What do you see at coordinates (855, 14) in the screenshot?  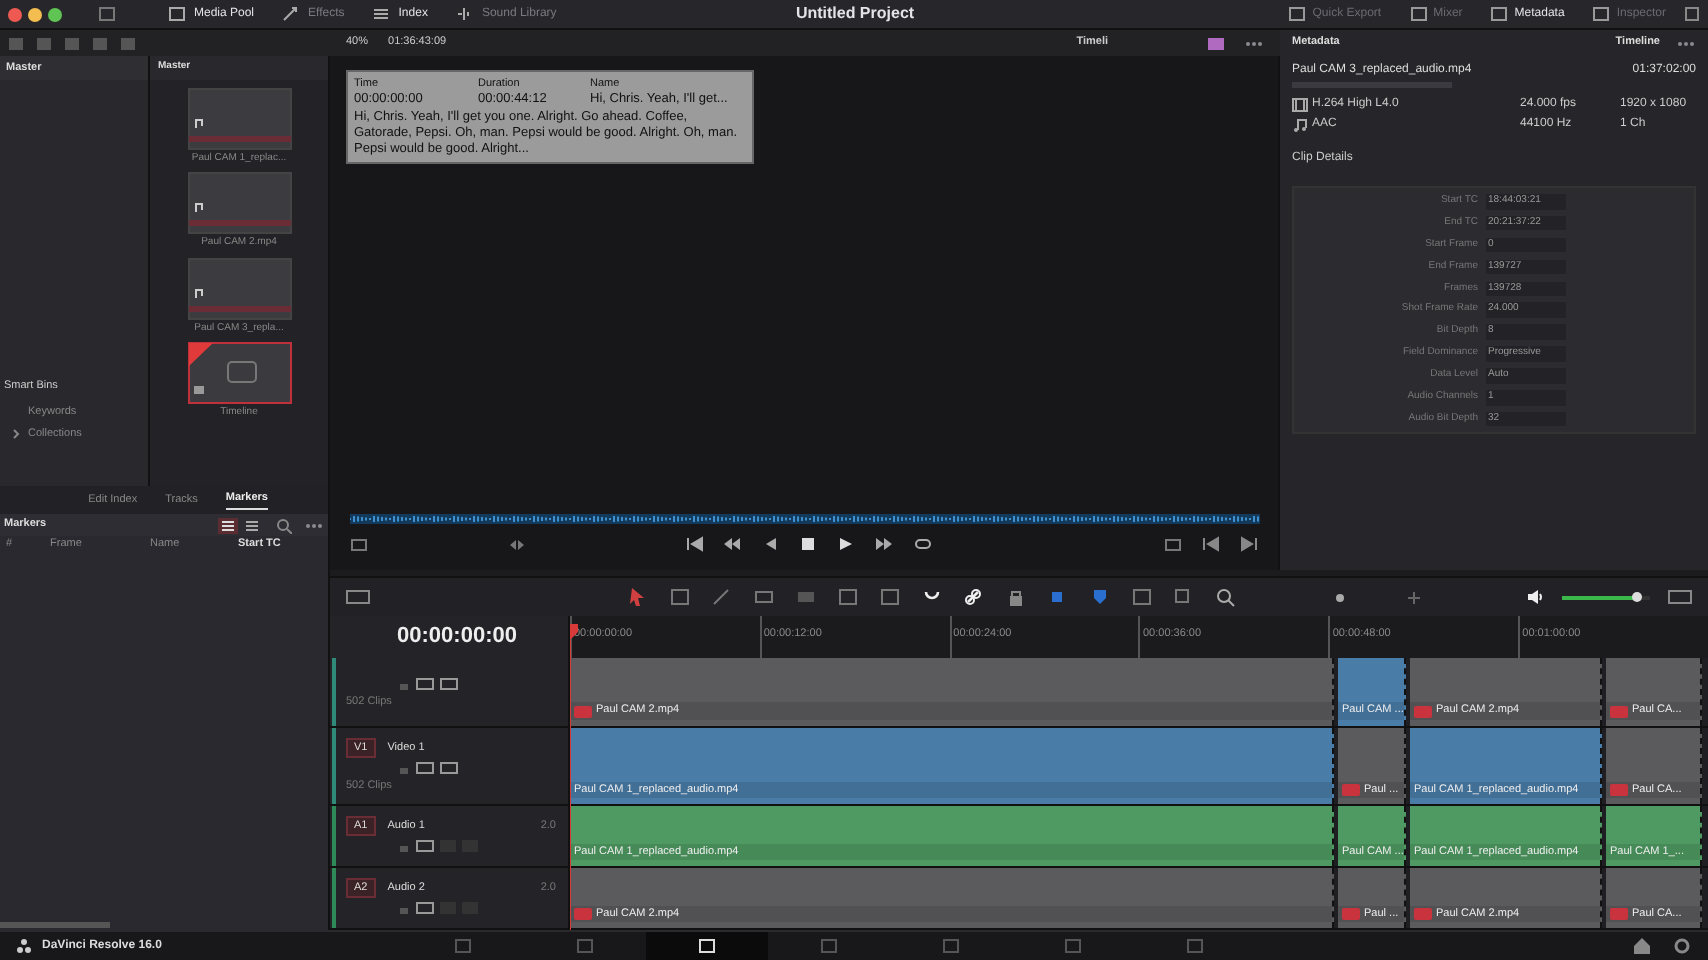 I see `window-title: Untitled Project` at bounding box center [855, 14].